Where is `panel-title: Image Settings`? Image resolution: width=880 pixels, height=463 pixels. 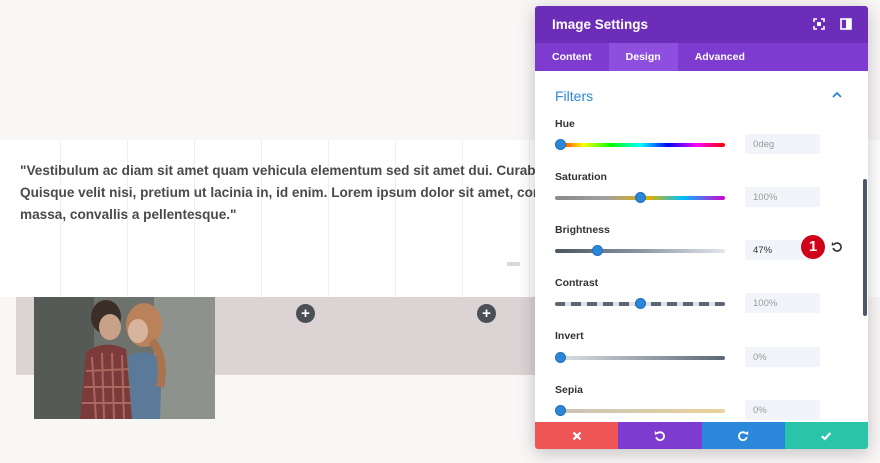 panel-title: Image Settings is located at coordinates (600, 24).